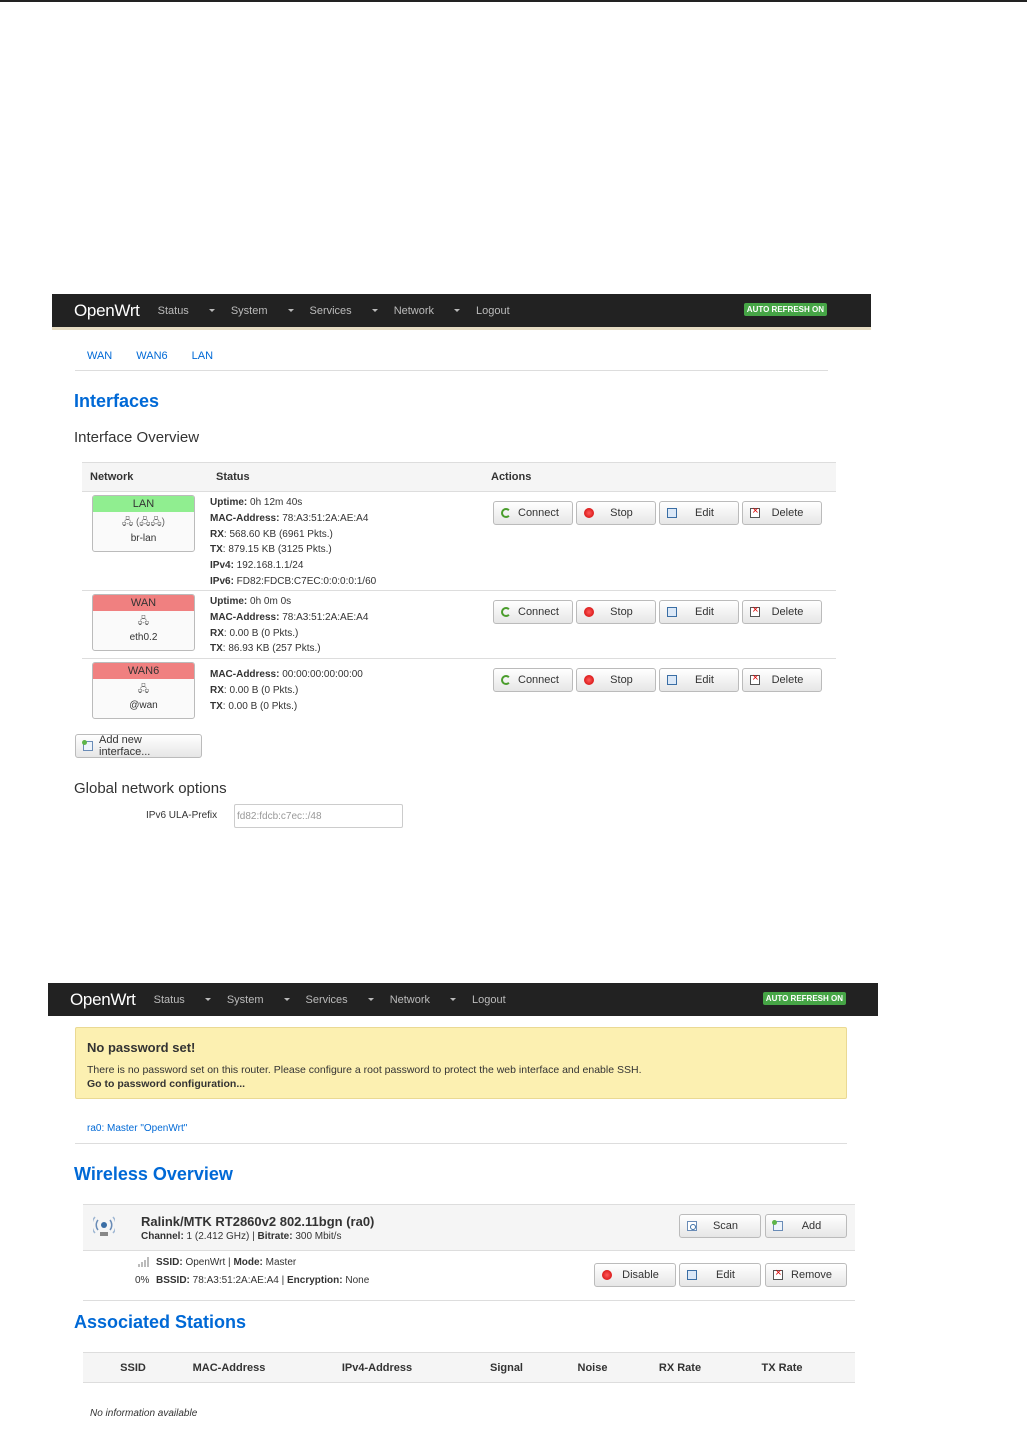 Image resolution: width=1027 pixels, height=1447 pixels. Describe the element at coordinates (143, 504) in the screenshot. I see `interface-name: LAN` at that location.